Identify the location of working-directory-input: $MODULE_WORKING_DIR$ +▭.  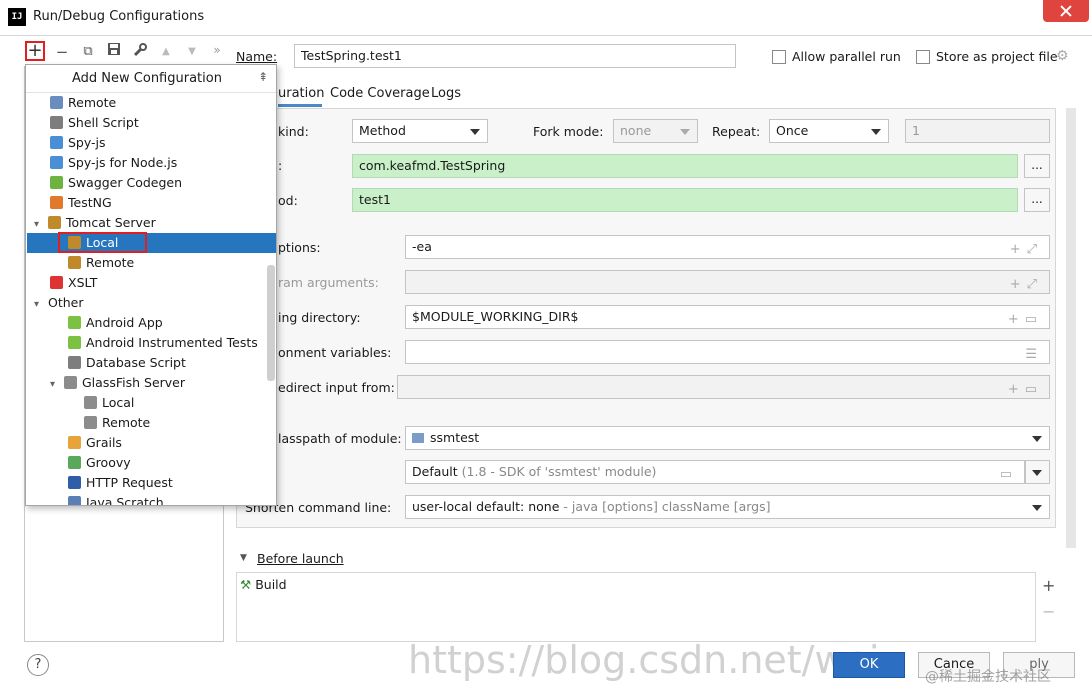
(727, 317).